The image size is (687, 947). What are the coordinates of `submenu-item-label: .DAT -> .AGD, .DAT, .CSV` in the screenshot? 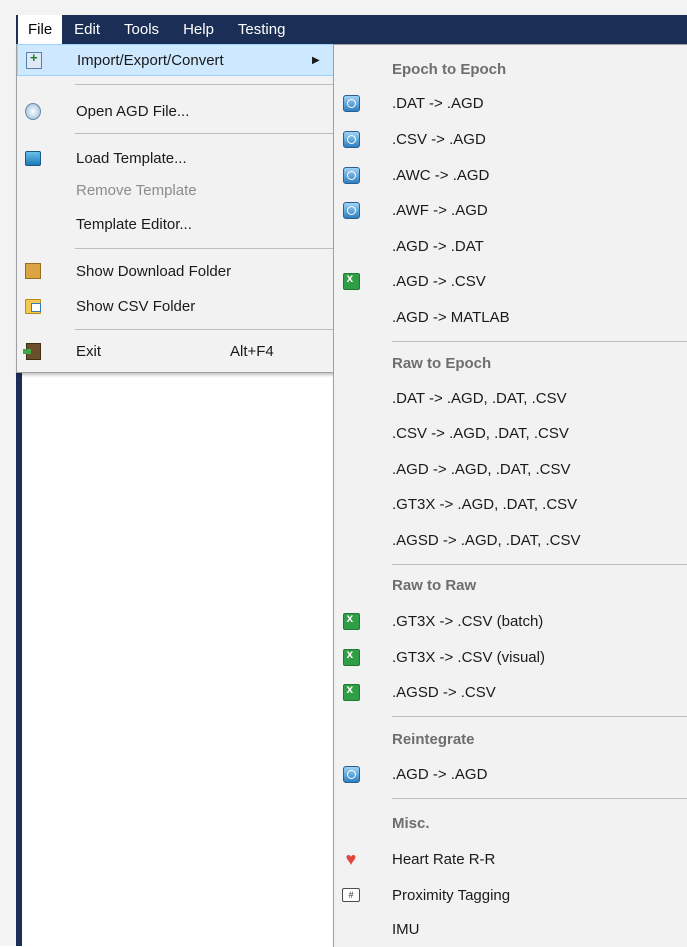 It's located at (479, 398).